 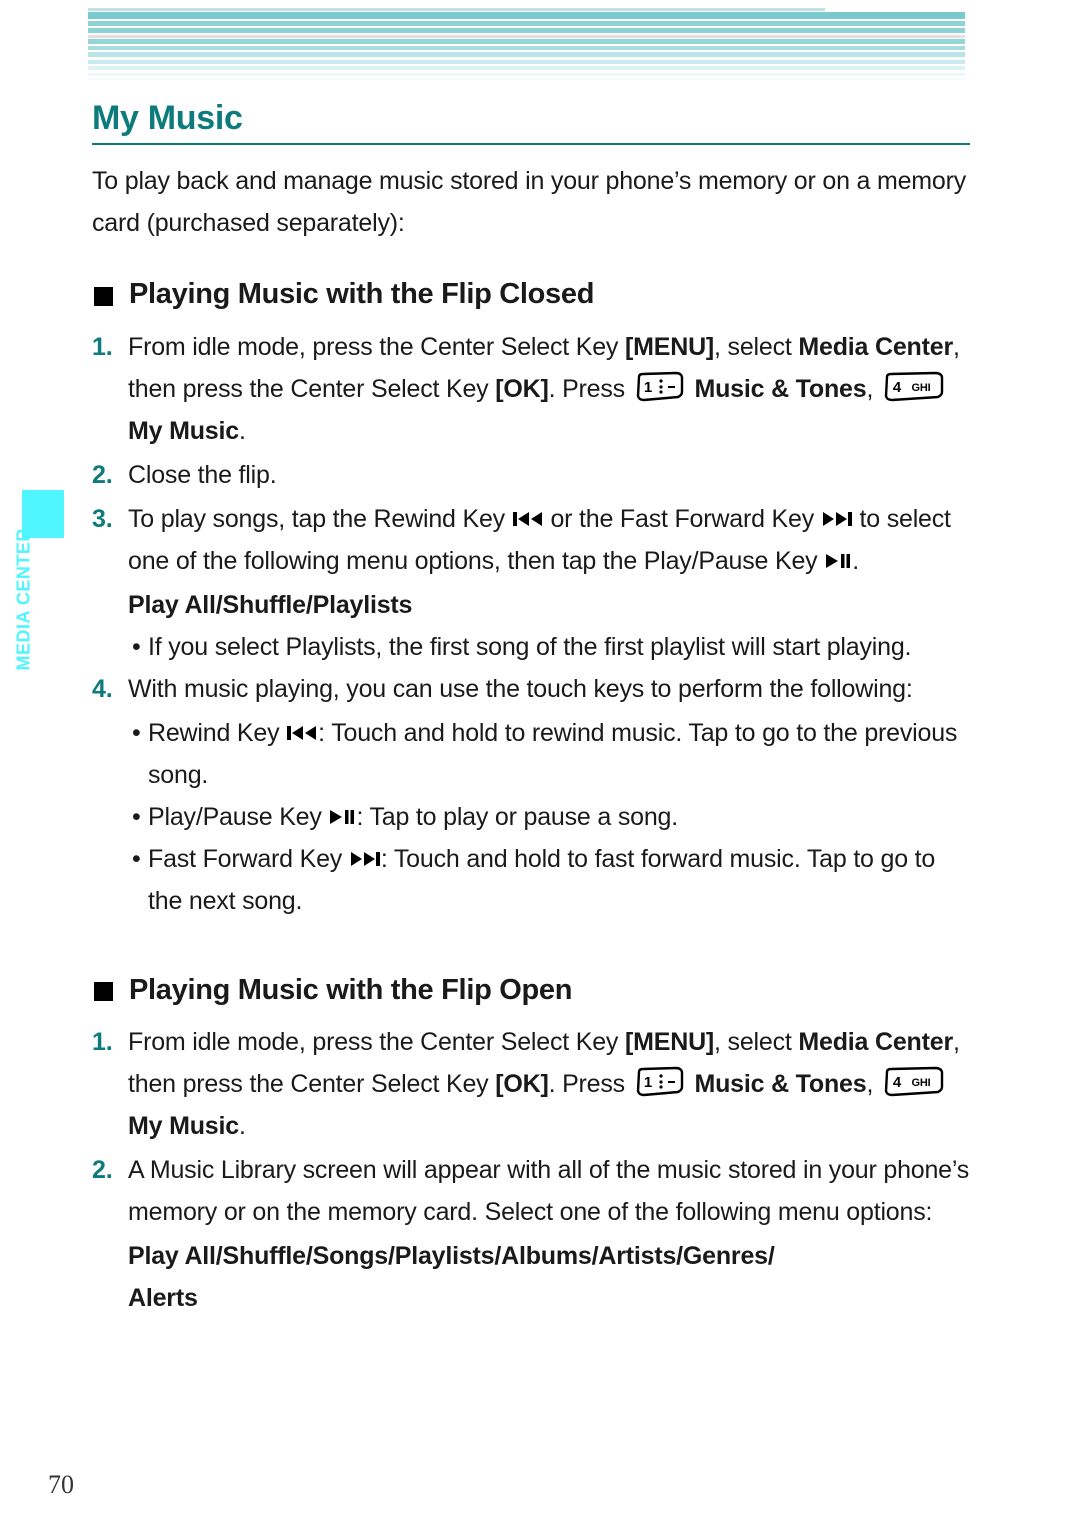 What do you see at coordinates (102, 688) in the screenshot?
I see `step-number: 4.` at bounding box center [102, 688].